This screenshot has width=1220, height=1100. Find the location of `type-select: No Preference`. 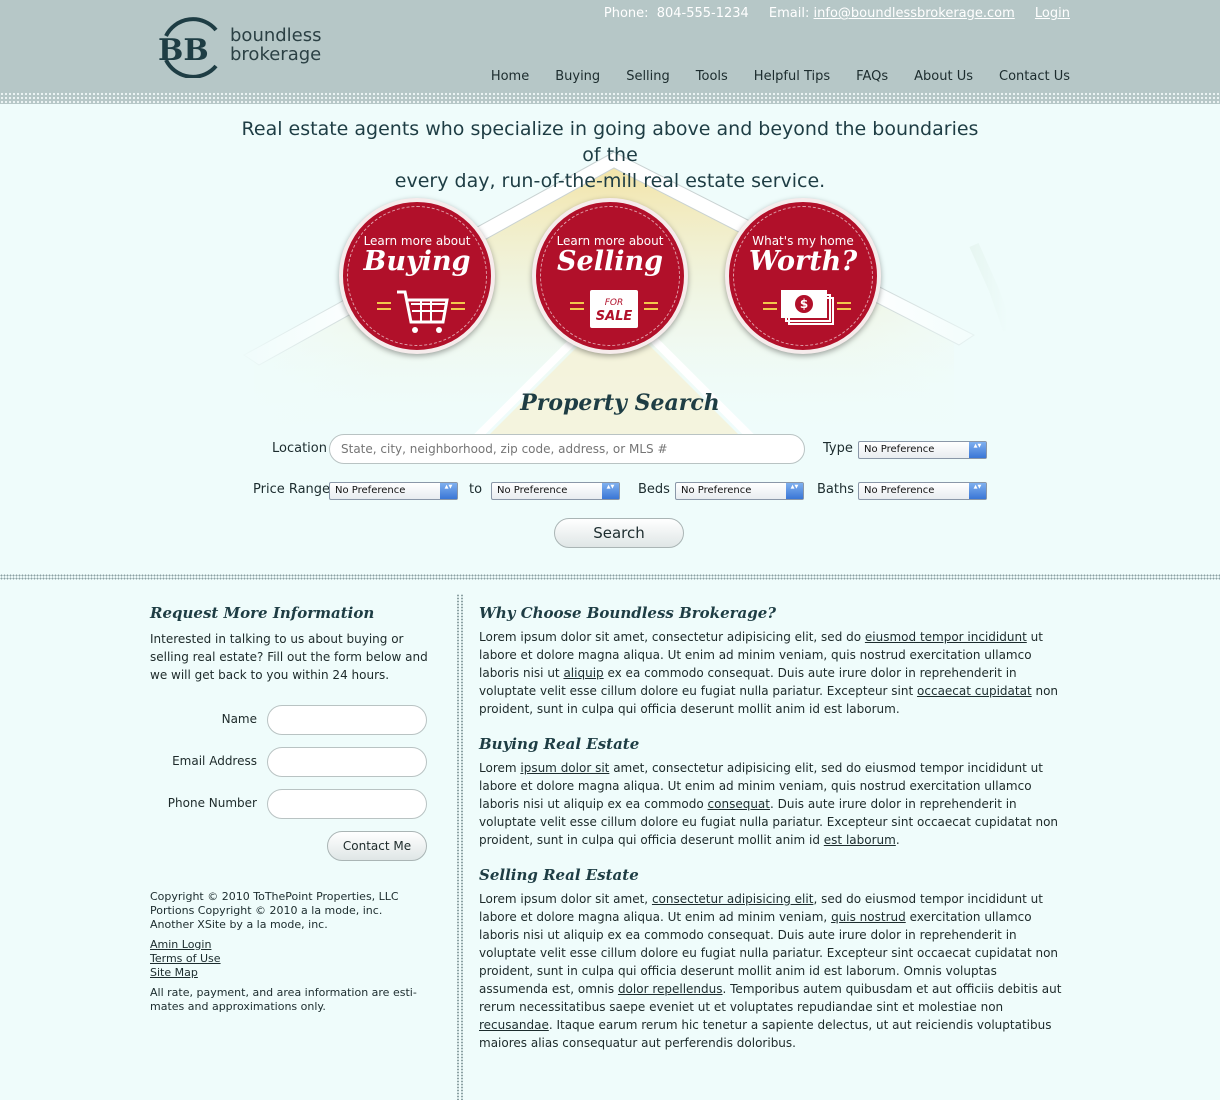

type-select: No Preference is located at coordinates (922, 450).